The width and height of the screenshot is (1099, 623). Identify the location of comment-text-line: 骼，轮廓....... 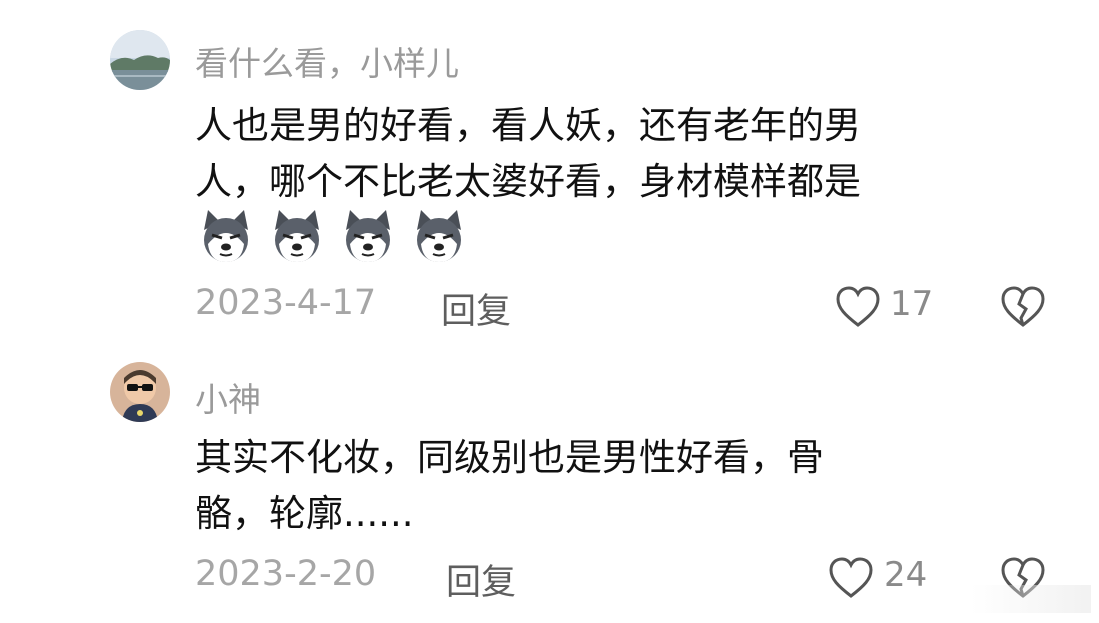
(304, 513).